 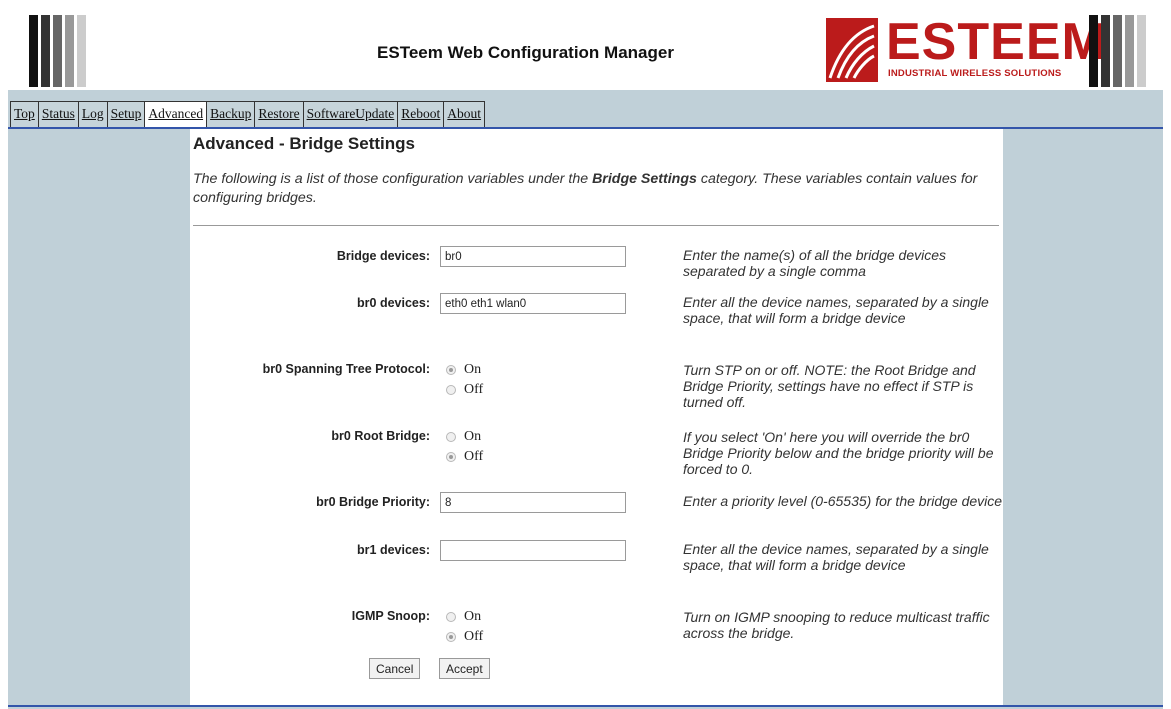 I want to click on br0-stp-off-radio, so click(x=451, y=390).